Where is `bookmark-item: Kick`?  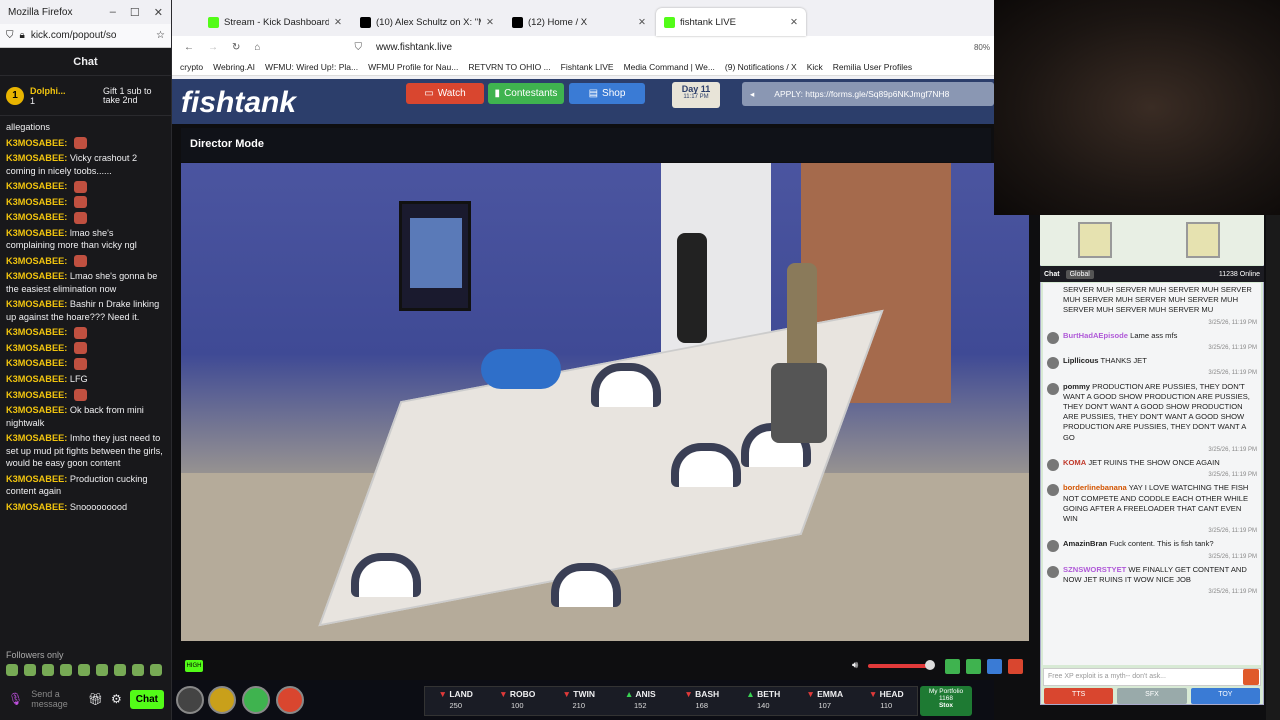
bookmark-item: Kick is located at coordinates (815, 67).